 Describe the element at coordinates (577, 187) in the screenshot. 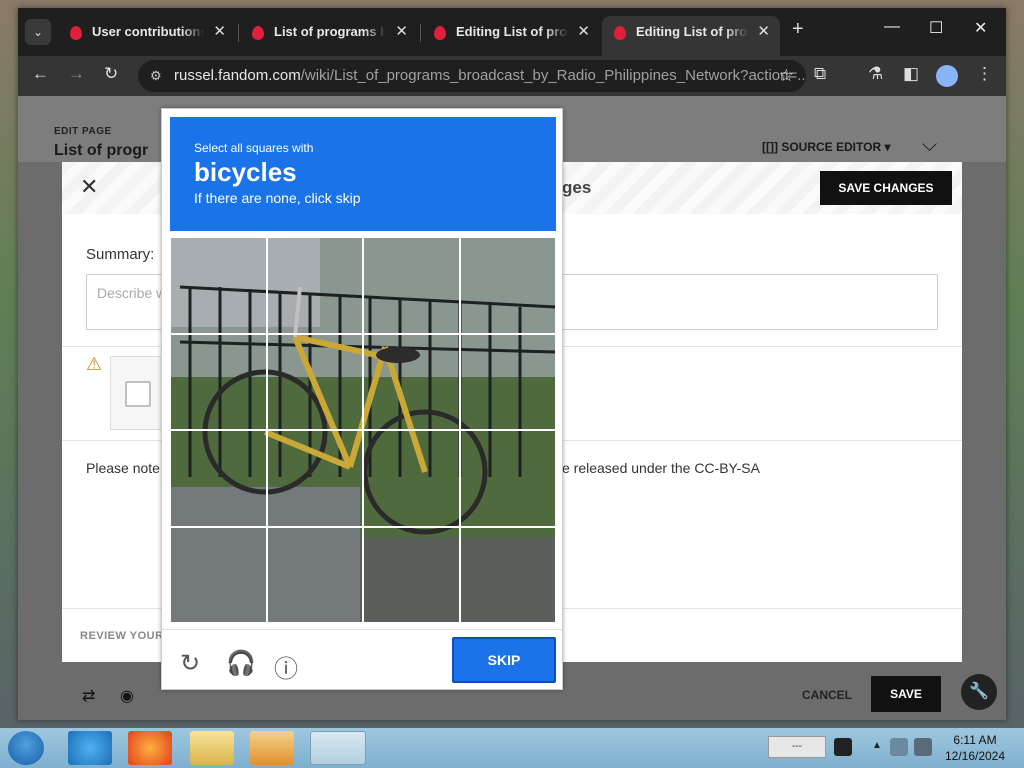

I see `dialog-title: ges` at that location.